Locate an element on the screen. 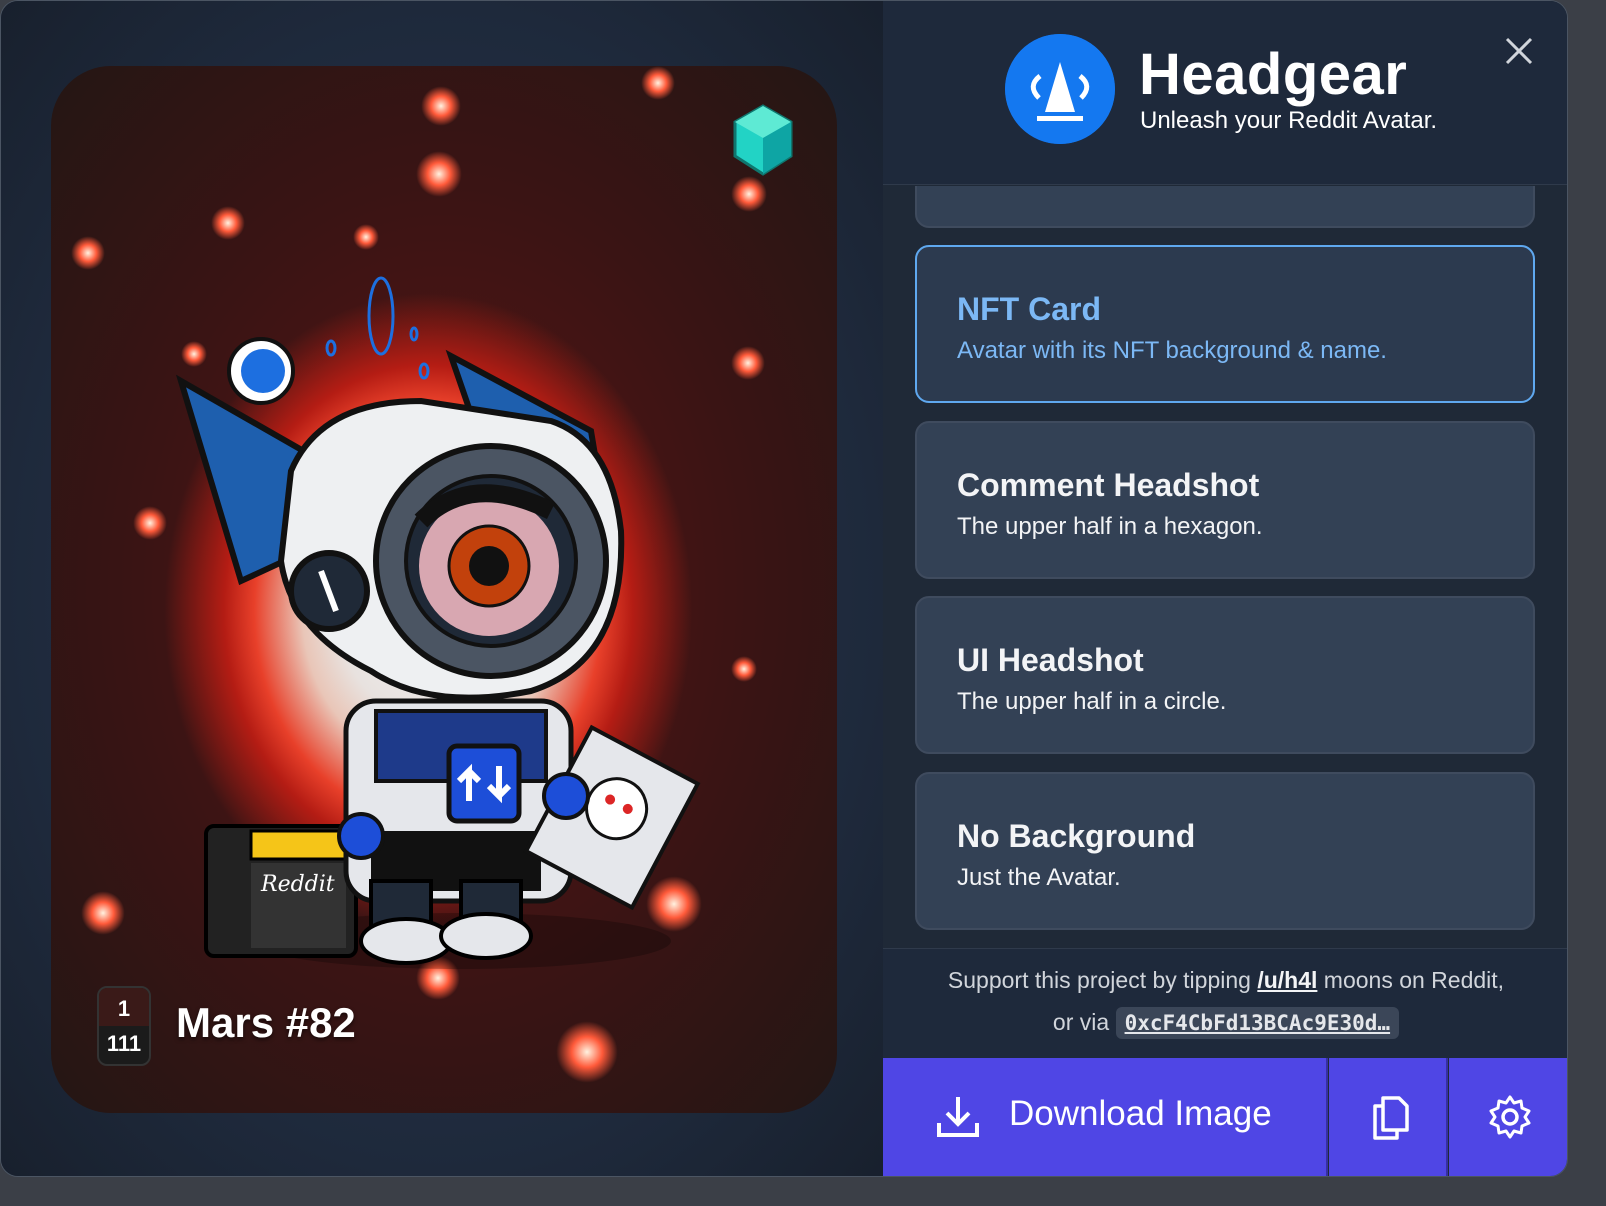 The width and height of the screenshot is (1606, 1206). copy-button is located at coordinates (1388, 1117).